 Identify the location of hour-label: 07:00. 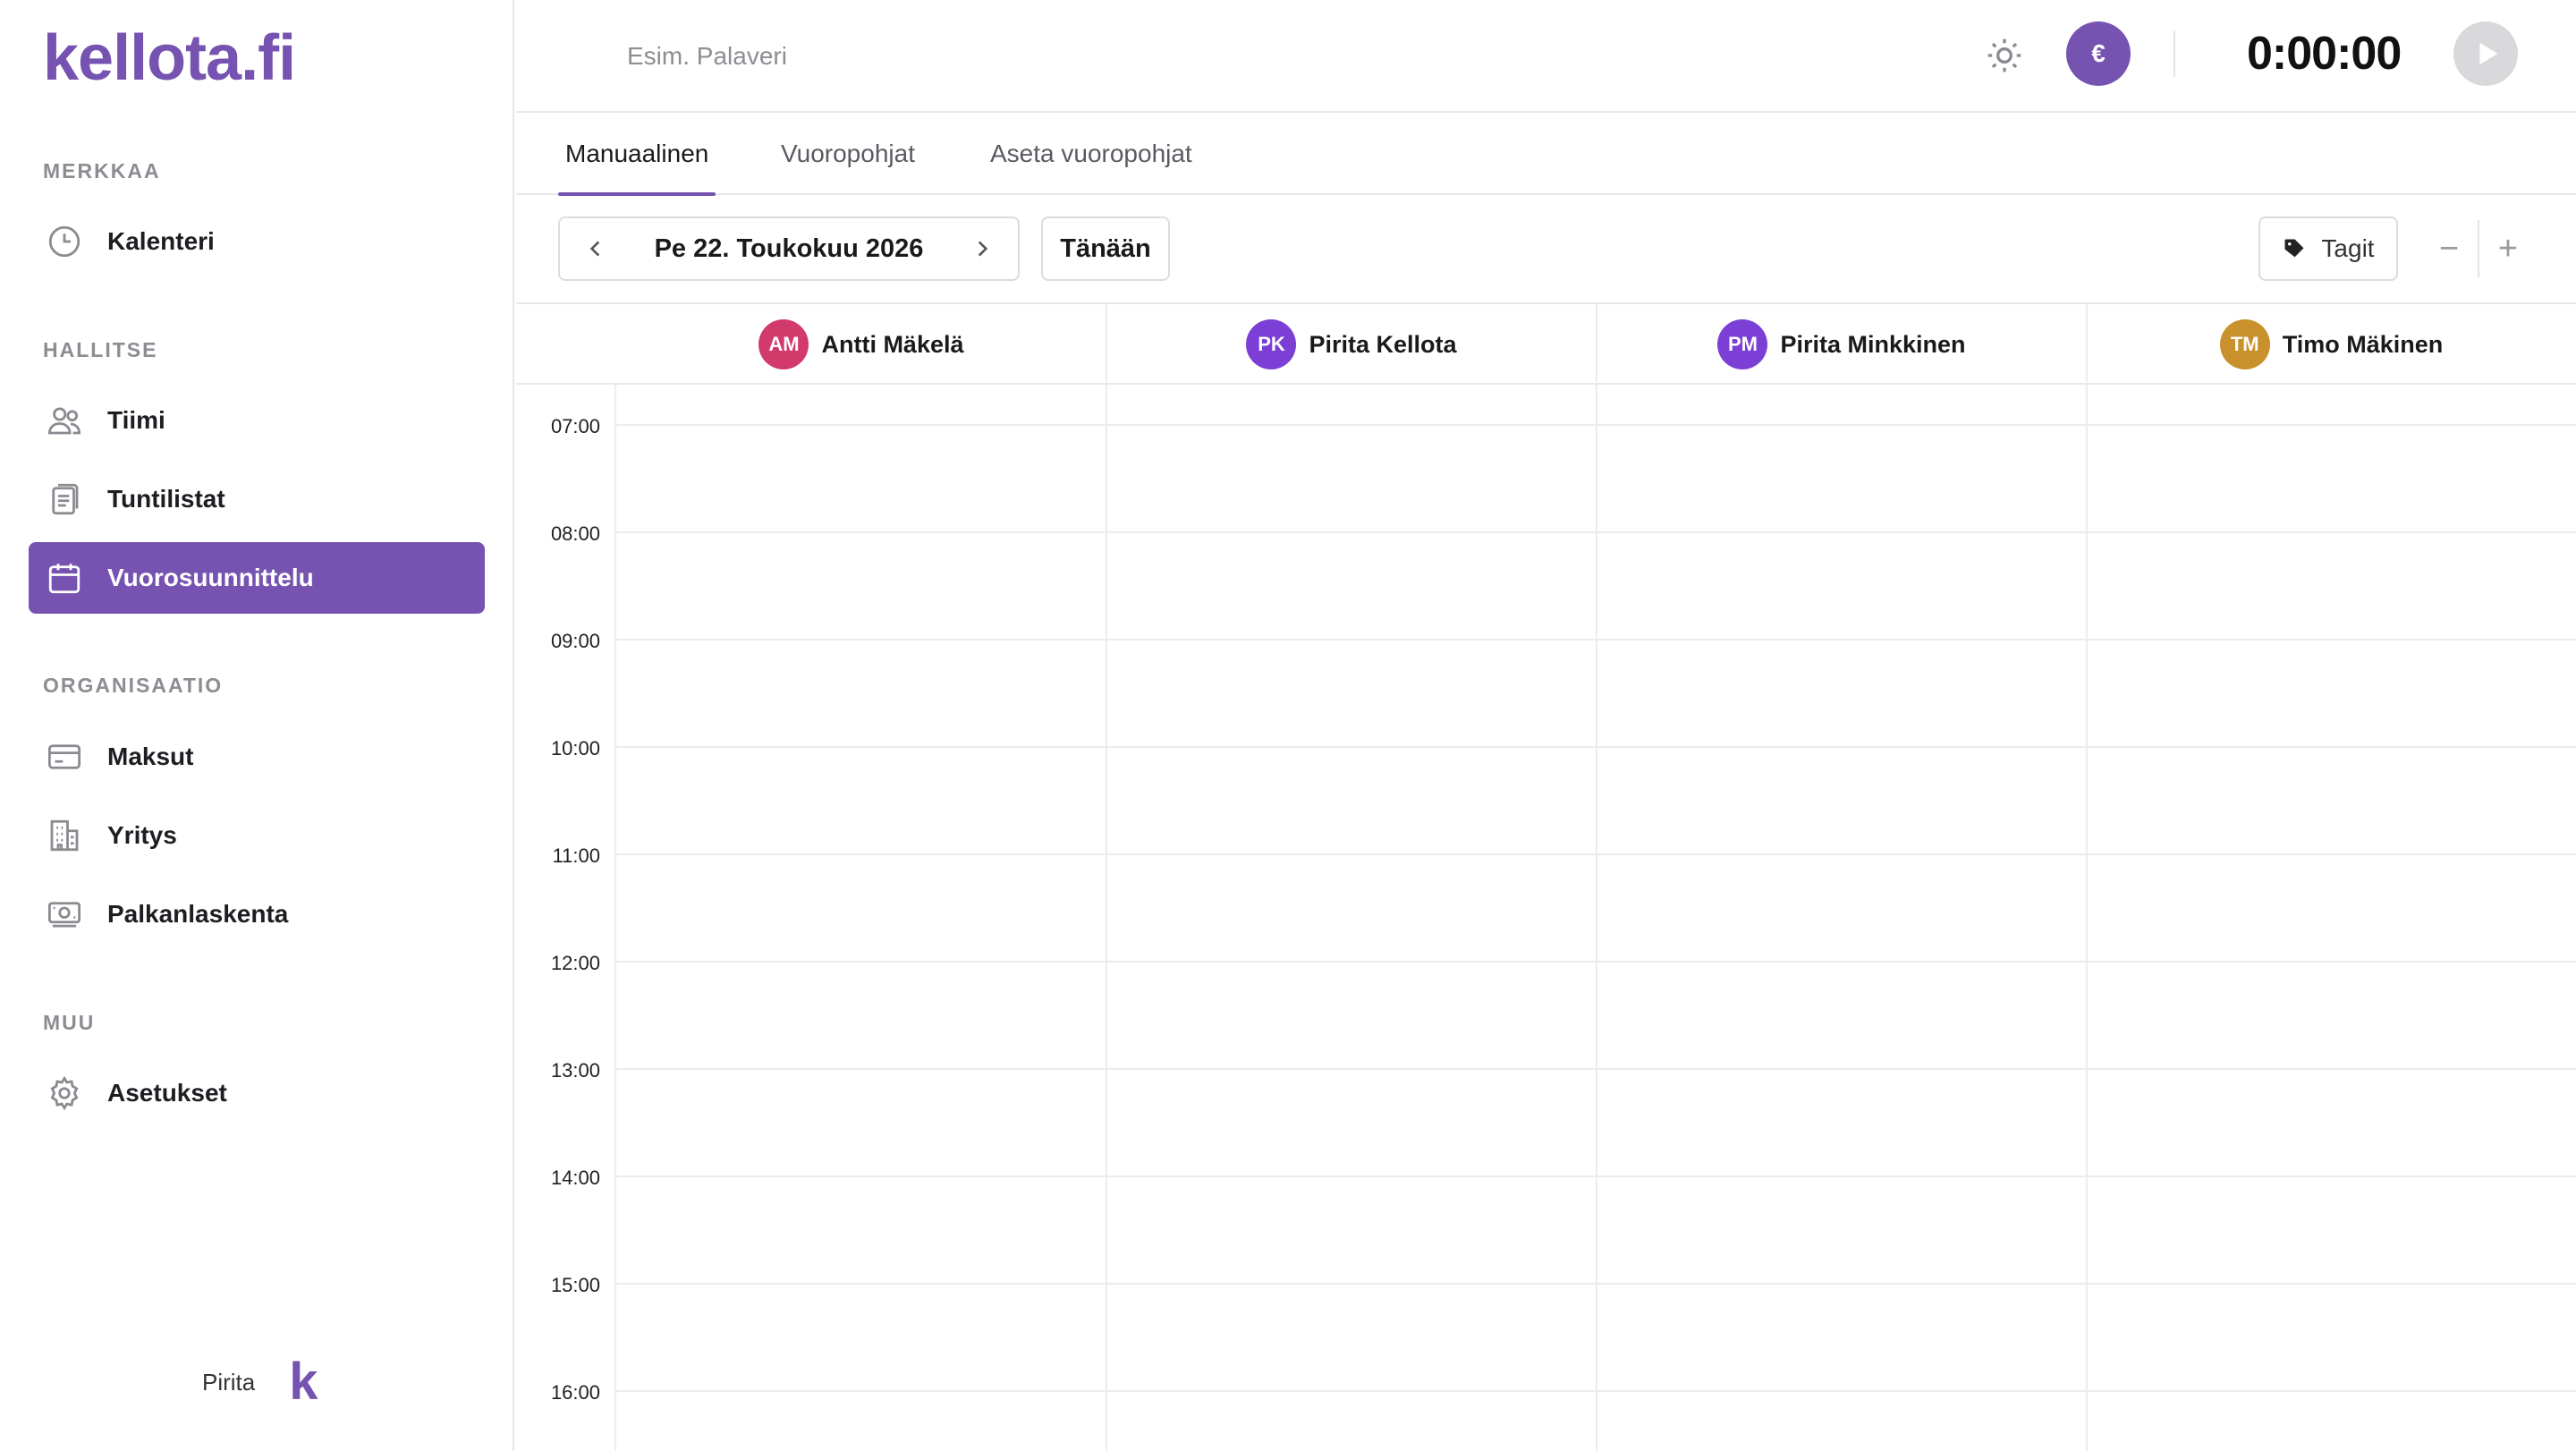
(575, 426).